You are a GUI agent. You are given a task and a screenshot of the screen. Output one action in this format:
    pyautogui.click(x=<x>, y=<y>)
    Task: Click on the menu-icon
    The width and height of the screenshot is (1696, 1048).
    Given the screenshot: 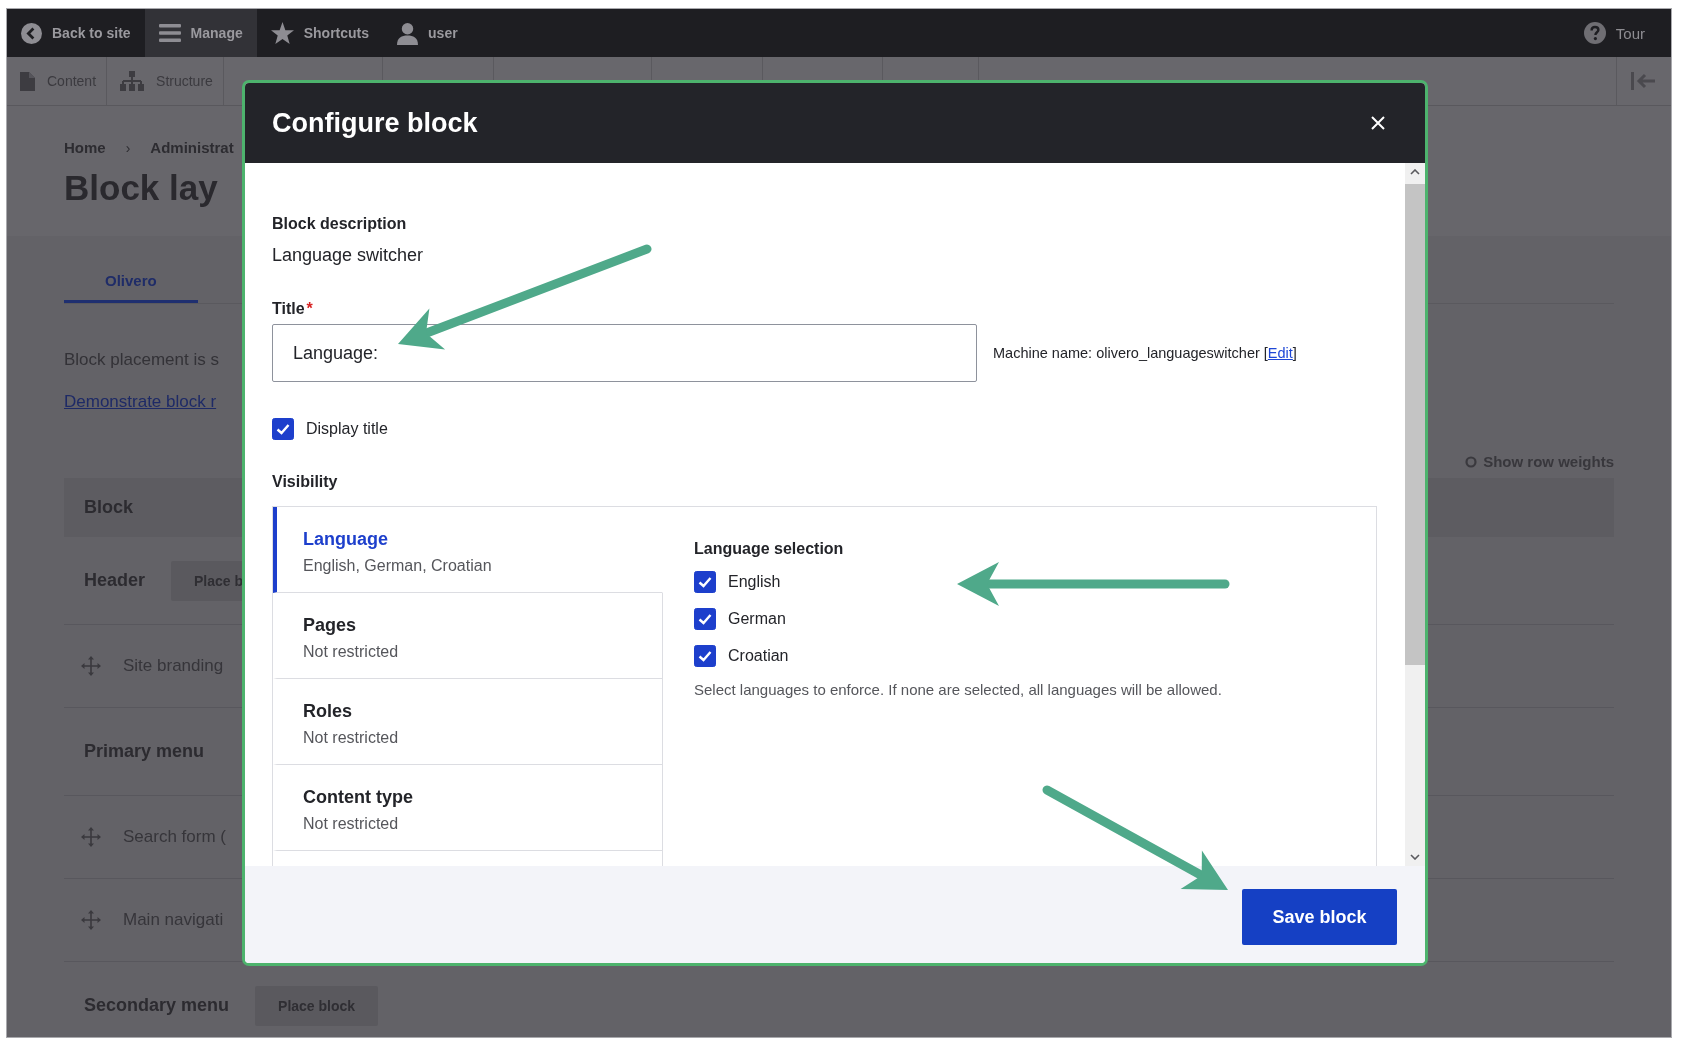 What is the action you would take?
    pyautogui.click(x=169, y=33)
    